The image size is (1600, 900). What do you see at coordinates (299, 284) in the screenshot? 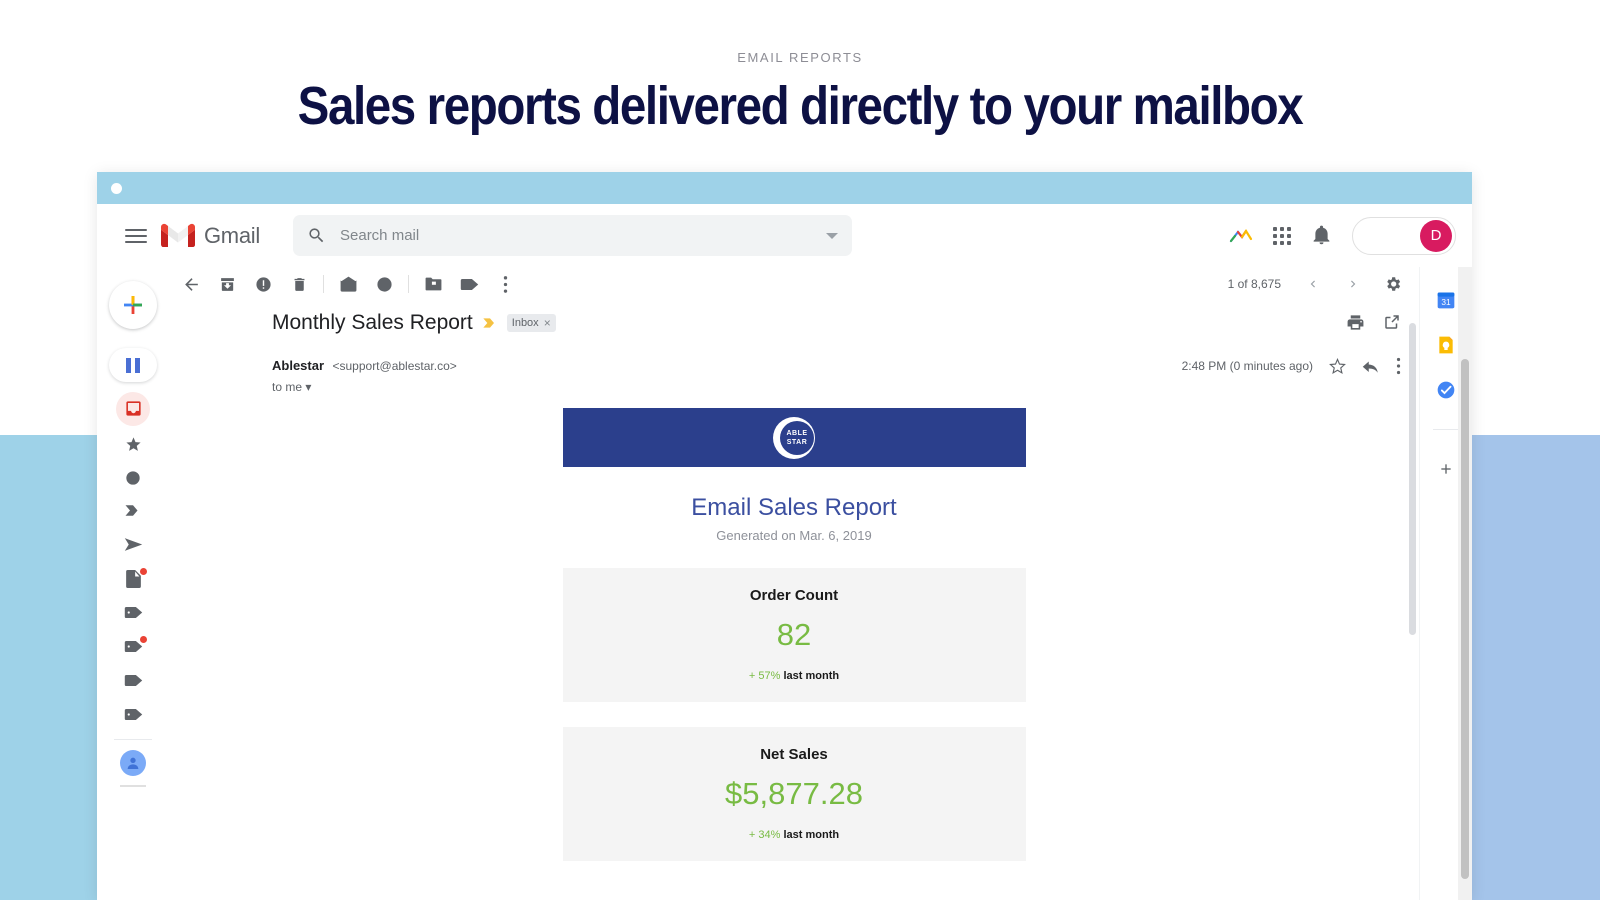
I see `delete-icon` at bounding box center [299, 284].